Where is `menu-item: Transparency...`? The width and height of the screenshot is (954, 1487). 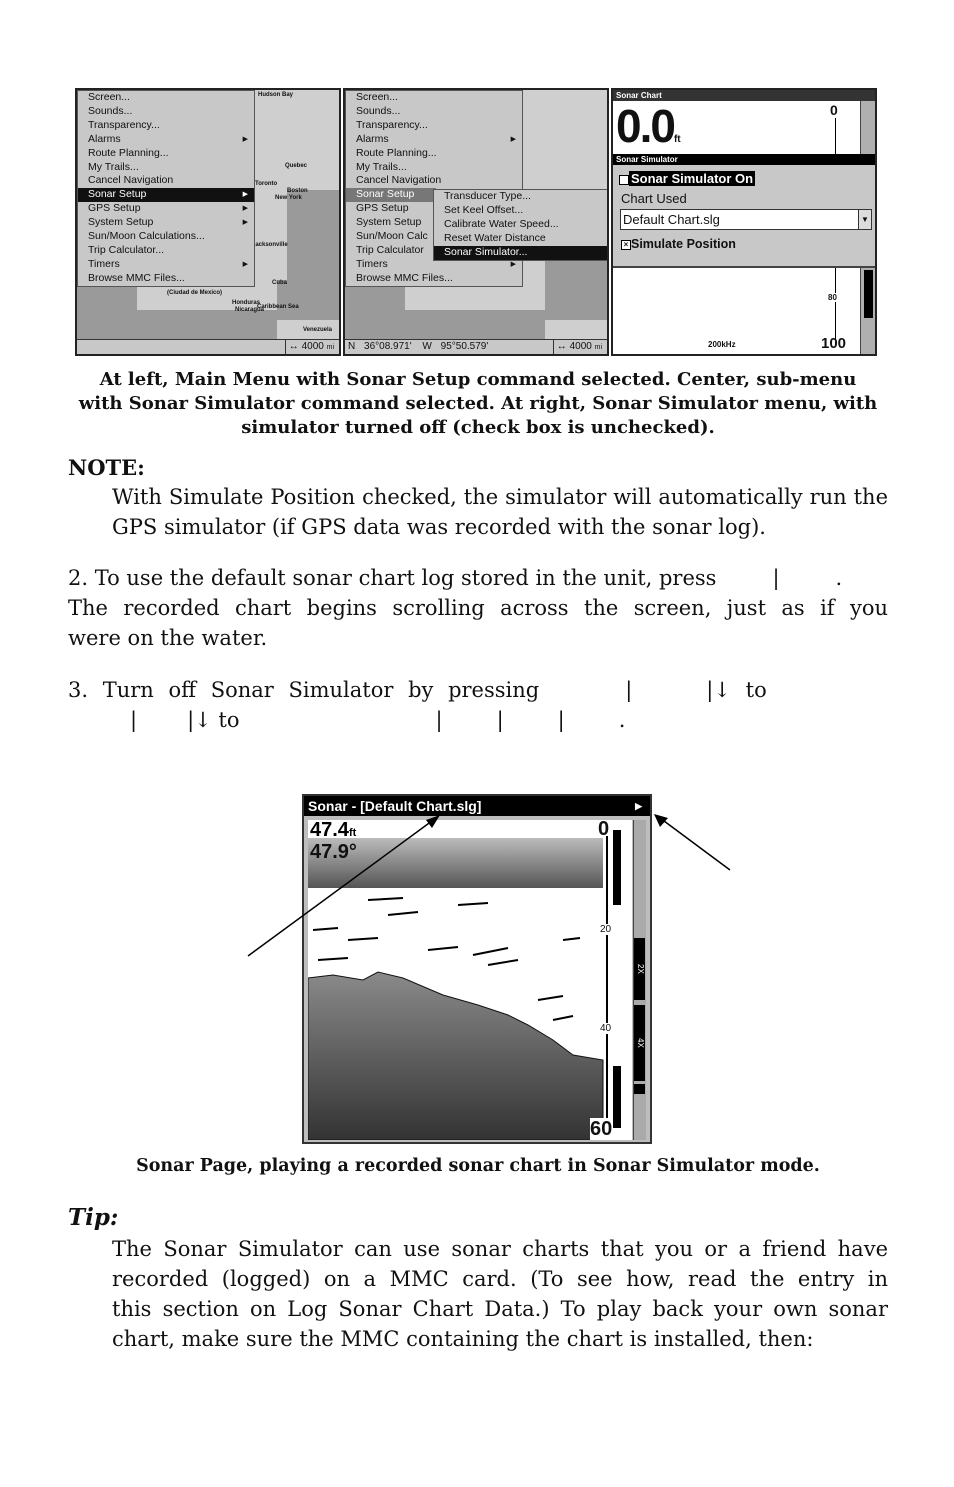 menu-item: Transparency... is located at coordinates (434, 126).